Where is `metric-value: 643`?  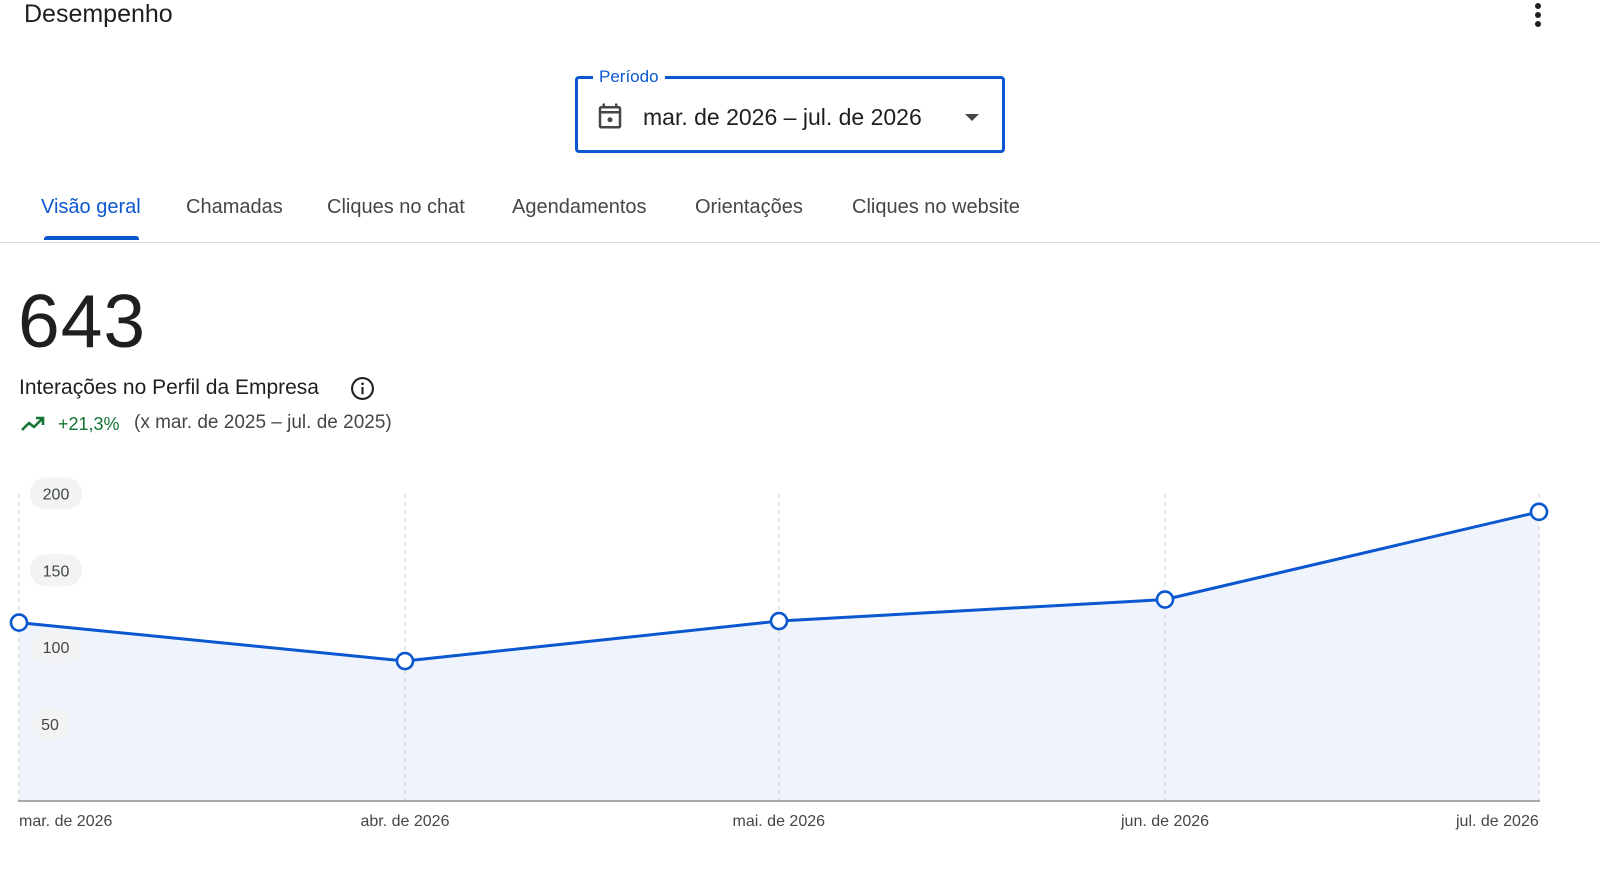 metric-value: 643 is located at coordinates (82, 321).